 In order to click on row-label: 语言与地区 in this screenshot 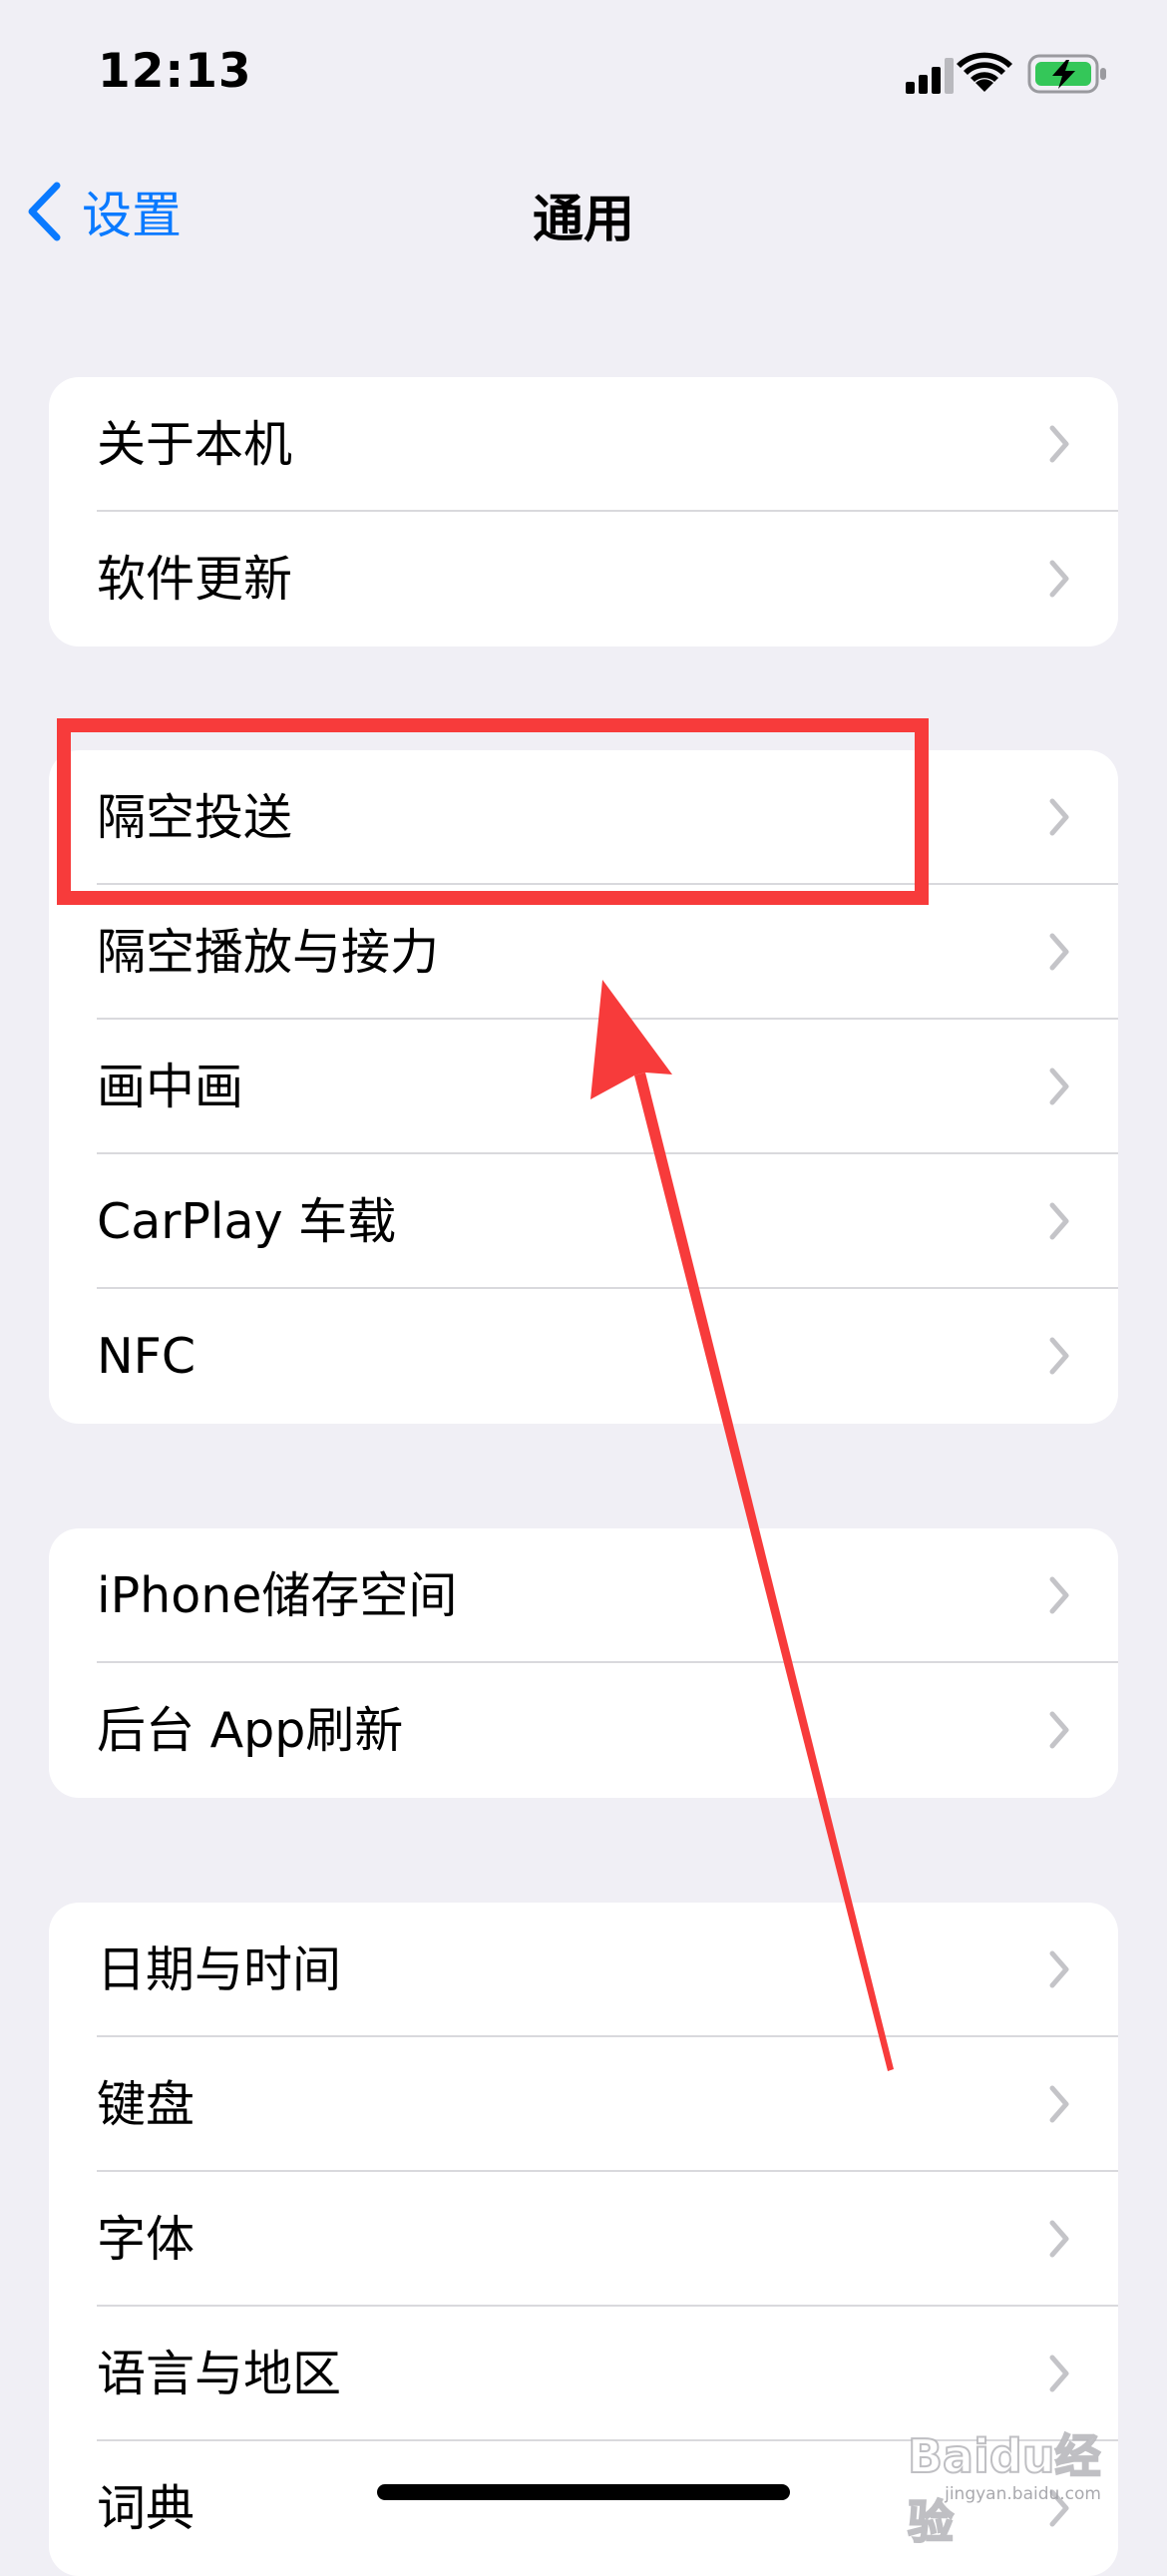, I will do `click(219, 2374)`.